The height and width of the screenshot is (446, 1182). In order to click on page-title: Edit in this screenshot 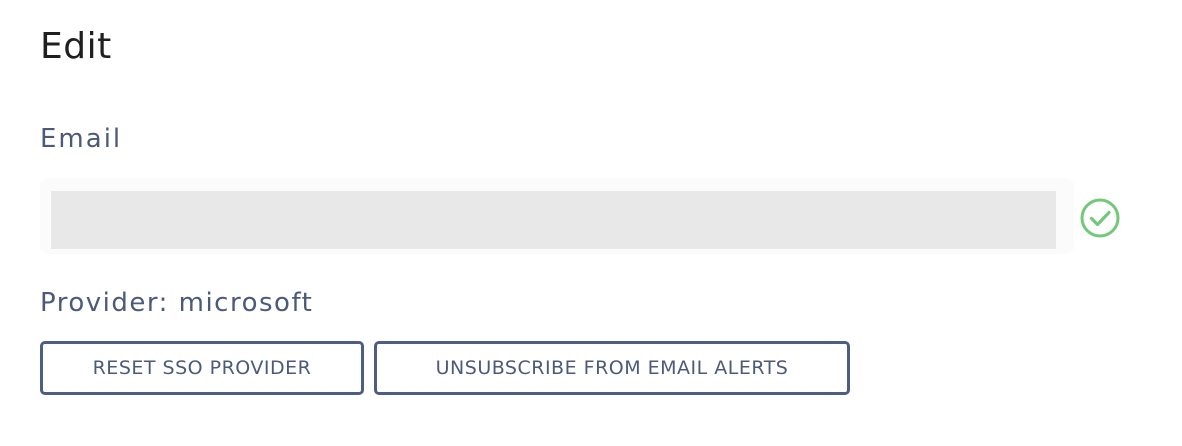, I will do `click(76, 46)`.